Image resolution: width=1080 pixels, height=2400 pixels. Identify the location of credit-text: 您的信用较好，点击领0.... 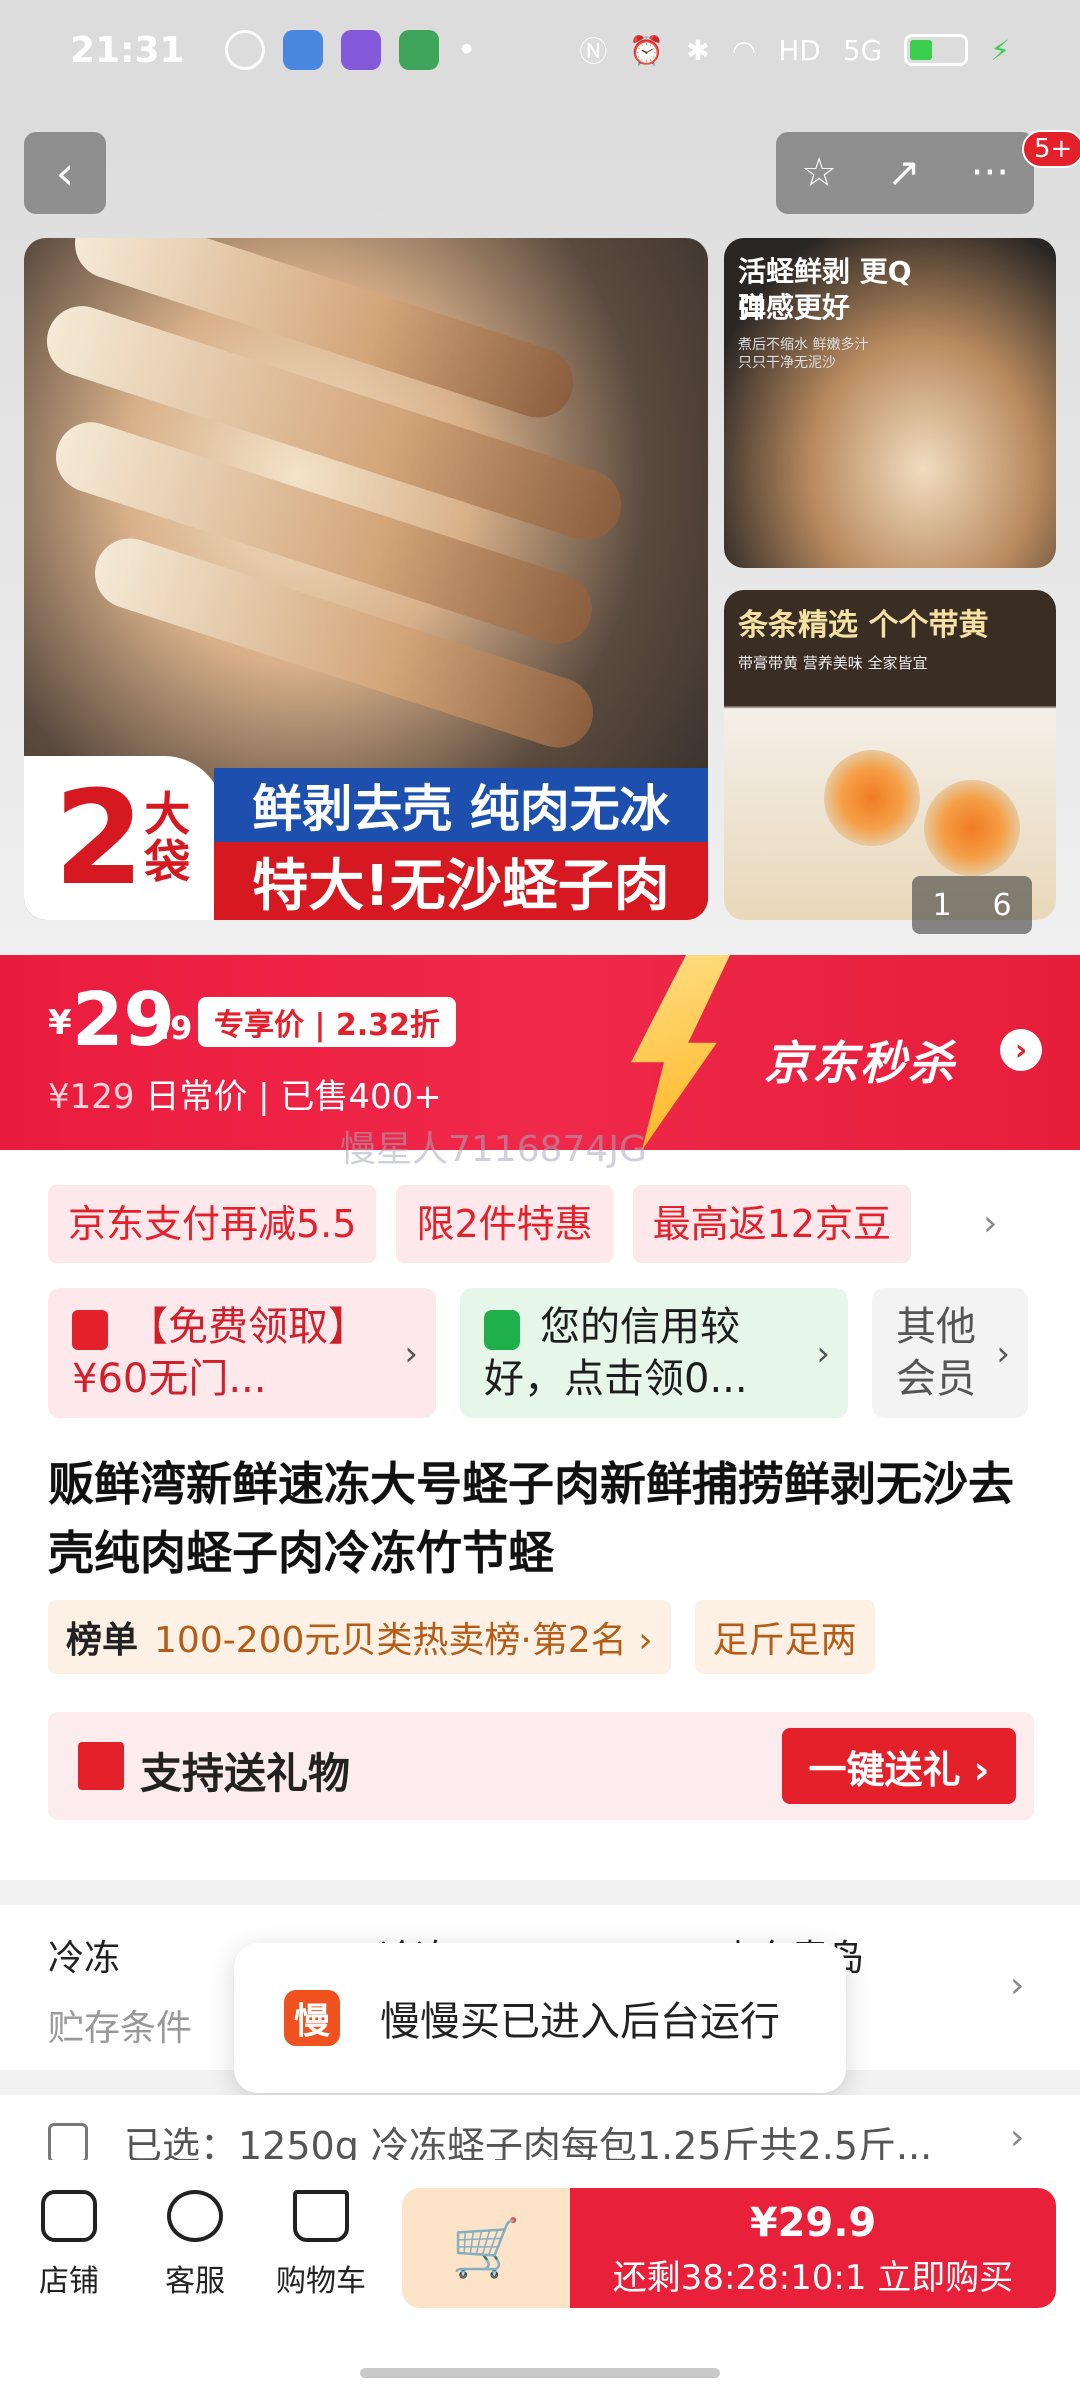
(616, 1353).